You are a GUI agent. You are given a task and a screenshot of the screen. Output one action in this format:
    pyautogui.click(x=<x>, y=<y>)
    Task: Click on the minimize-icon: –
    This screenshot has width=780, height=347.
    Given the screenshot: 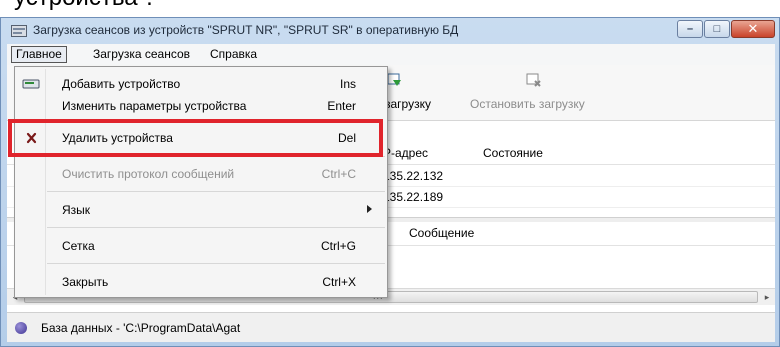 What is the action you would take?
    pyautogui.click(x=690, y=29)
    